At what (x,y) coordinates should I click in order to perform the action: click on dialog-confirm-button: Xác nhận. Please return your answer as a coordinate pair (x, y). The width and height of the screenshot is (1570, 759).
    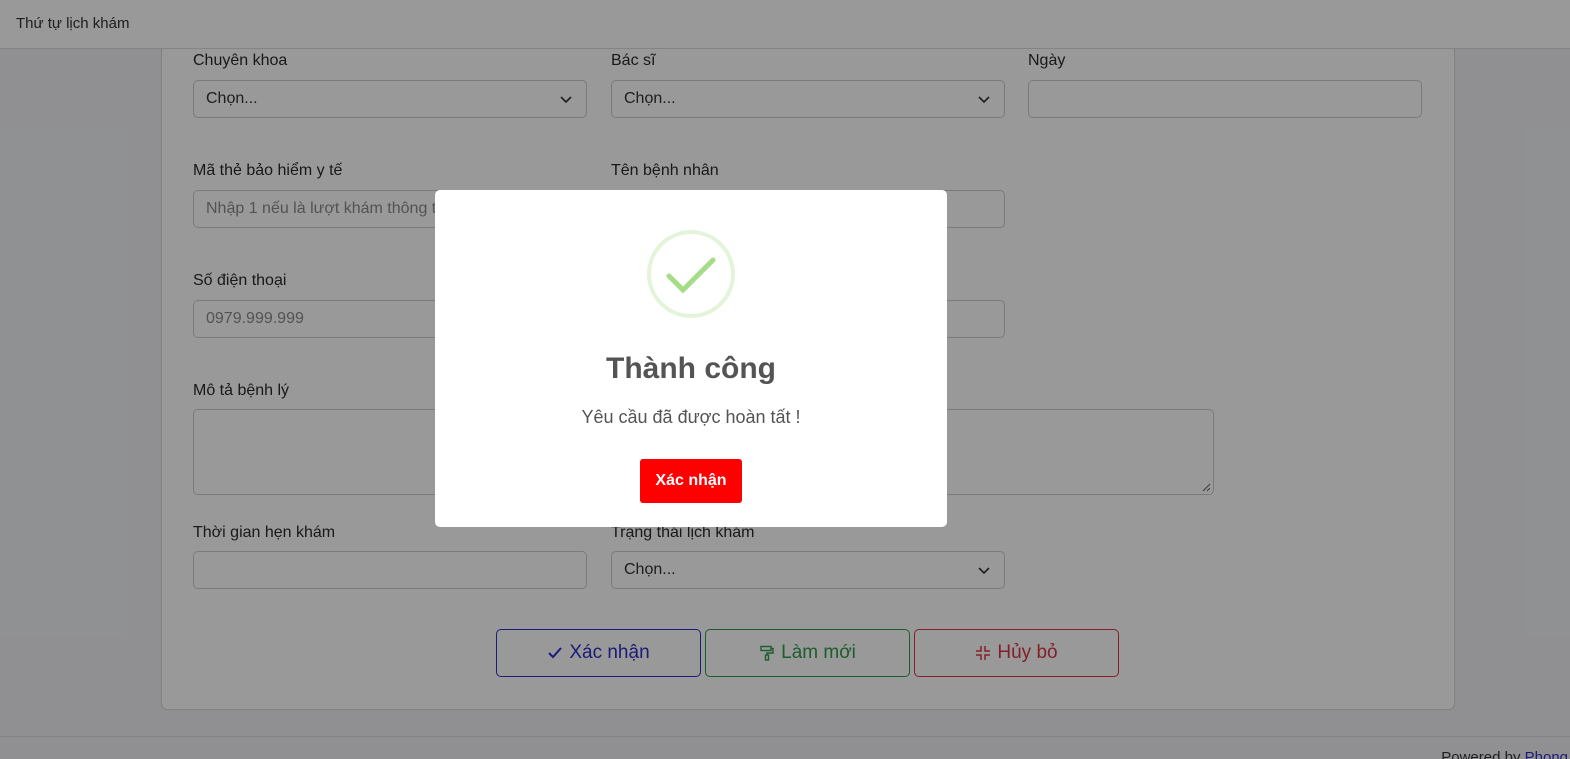
    Looking at the image, I should click on (691, 481).